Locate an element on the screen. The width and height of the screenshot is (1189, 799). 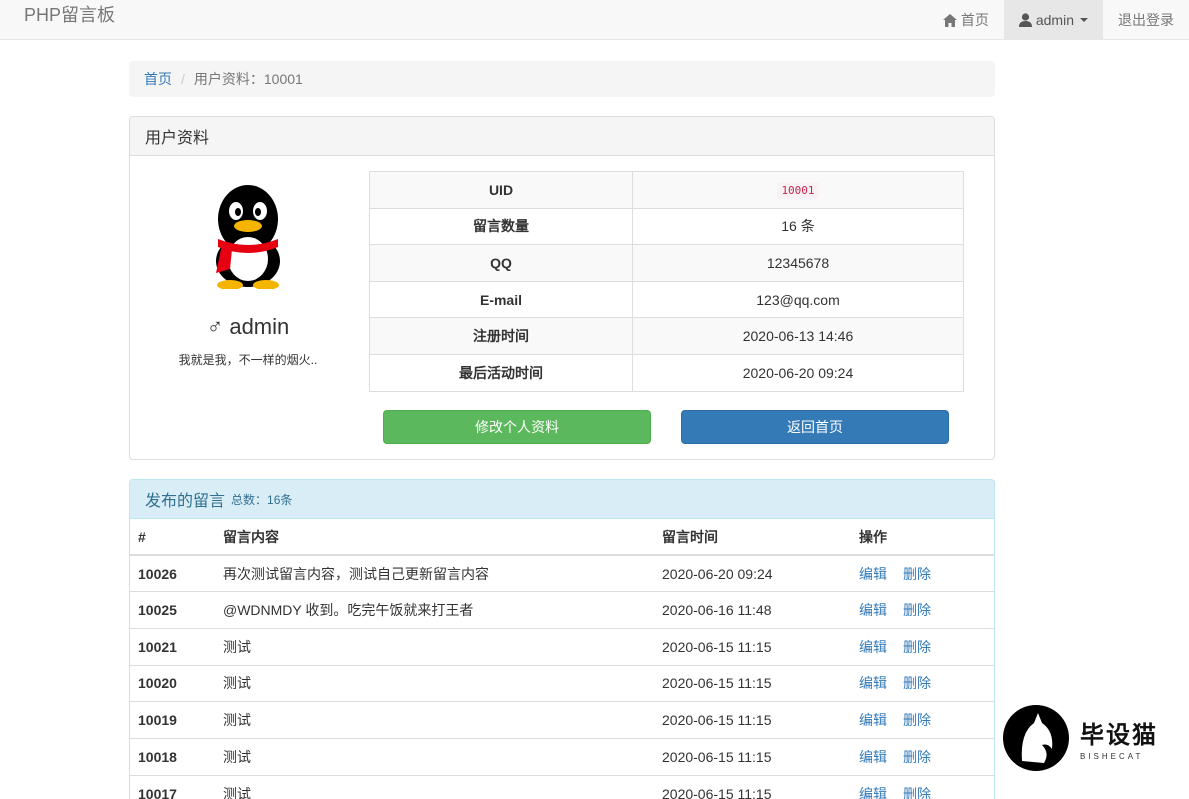
table-row: 10019 测试 2020-06-15 11:15 编辑 删除 is located at coordinates (562, 720).